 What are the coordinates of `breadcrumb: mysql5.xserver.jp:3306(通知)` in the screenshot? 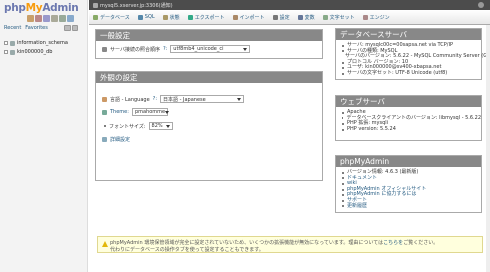 It's located at (133, 5).